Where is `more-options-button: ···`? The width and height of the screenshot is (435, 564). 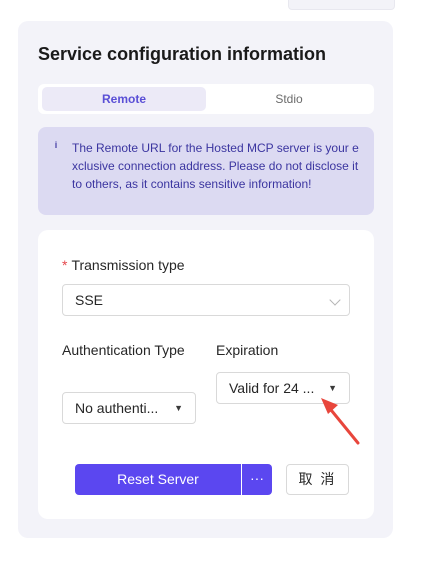
more-options-button: ··· is located at coordinates (257, 479).